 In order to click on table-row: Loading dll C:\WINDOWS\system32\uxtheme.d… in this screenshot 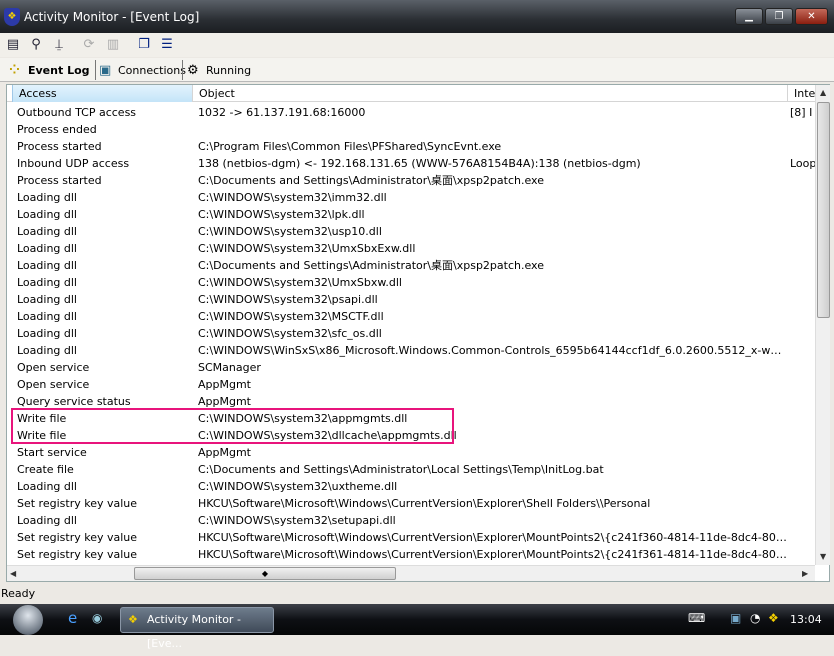, I will do `click(411, 486)`.